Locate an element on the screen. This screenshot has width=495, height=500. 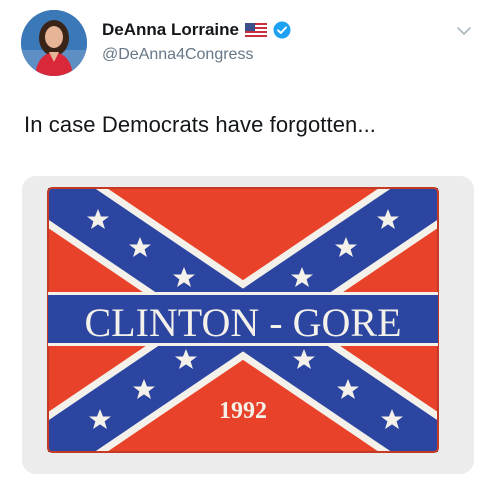
display-name: DeAnna Lorraine is located at coordinates (170, 30).